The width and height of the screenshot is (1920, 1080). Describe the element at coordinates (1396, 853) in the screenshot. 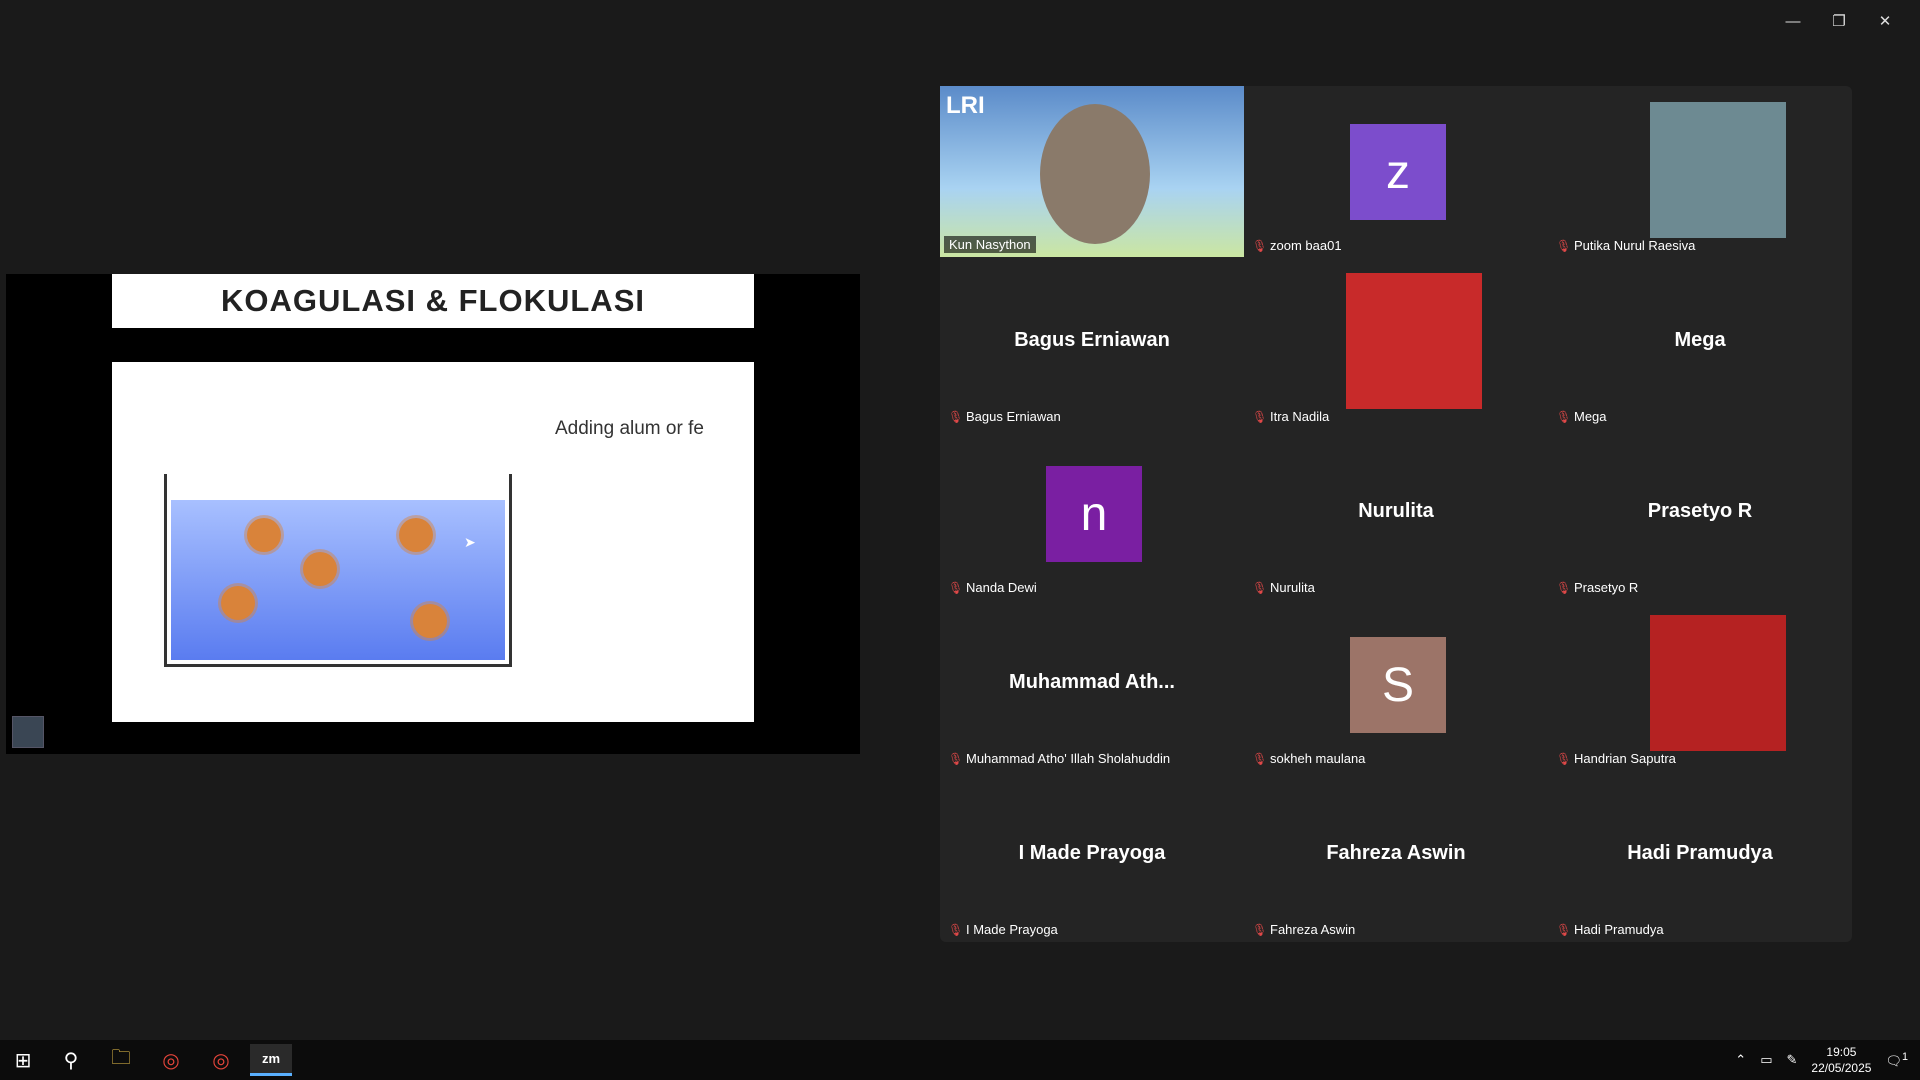

I see `participant-display-name: Fahreza Aswin` at that location.